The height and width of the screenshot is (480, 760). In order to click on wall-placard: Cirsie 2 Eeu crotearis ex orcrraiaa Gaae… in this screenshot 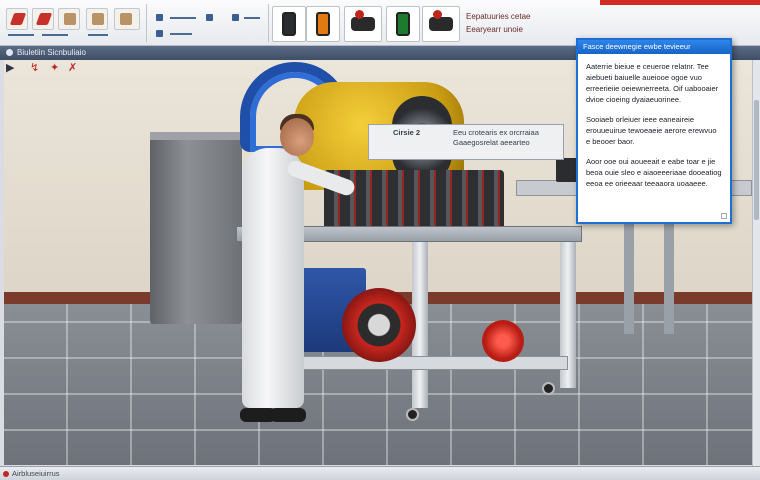, I will do `click(466, 142)`.